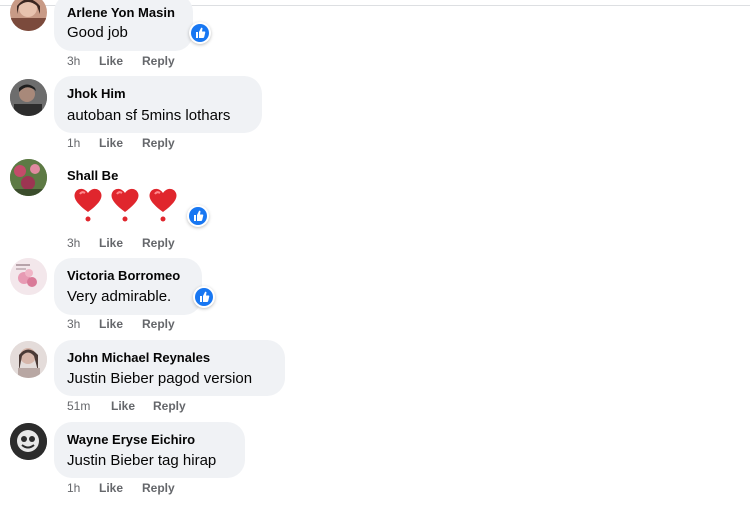 The image size is (750, 505). What do you see at coordinates (97, 32) in the screenshot?
I see `comment-text: Good job` at bounding box center [97, 32].